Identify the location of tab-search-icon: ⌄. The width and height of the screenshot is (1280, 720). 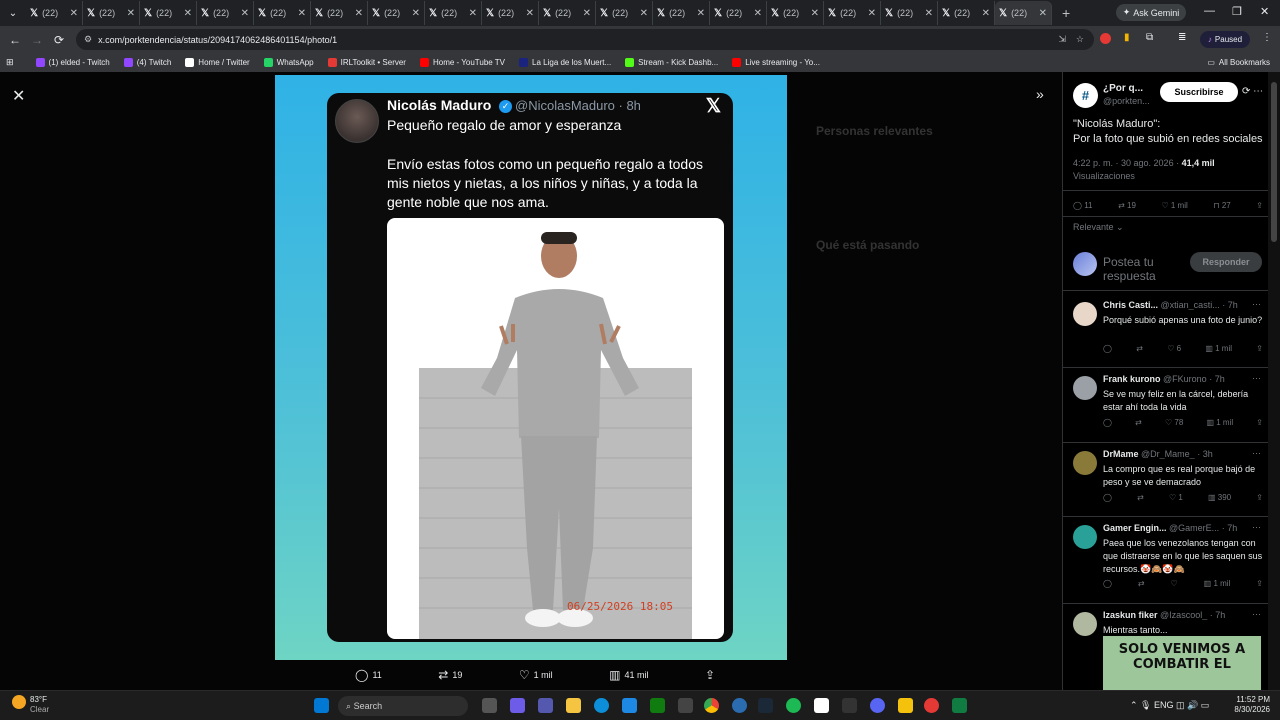
(13, 13).